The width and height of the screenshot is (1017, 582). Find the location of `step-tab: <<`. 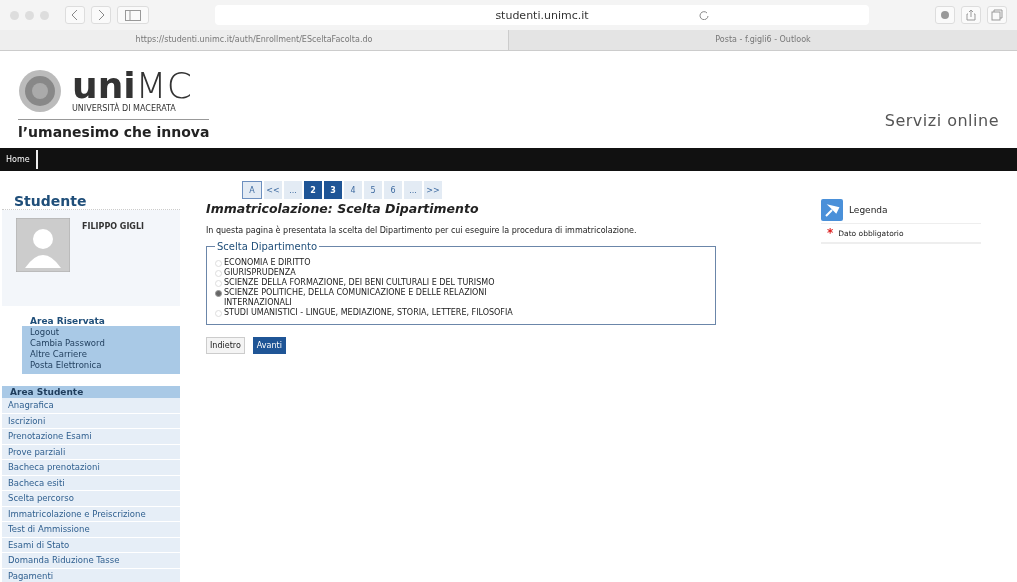

step-tab: << is located at coordinates (273, 190).